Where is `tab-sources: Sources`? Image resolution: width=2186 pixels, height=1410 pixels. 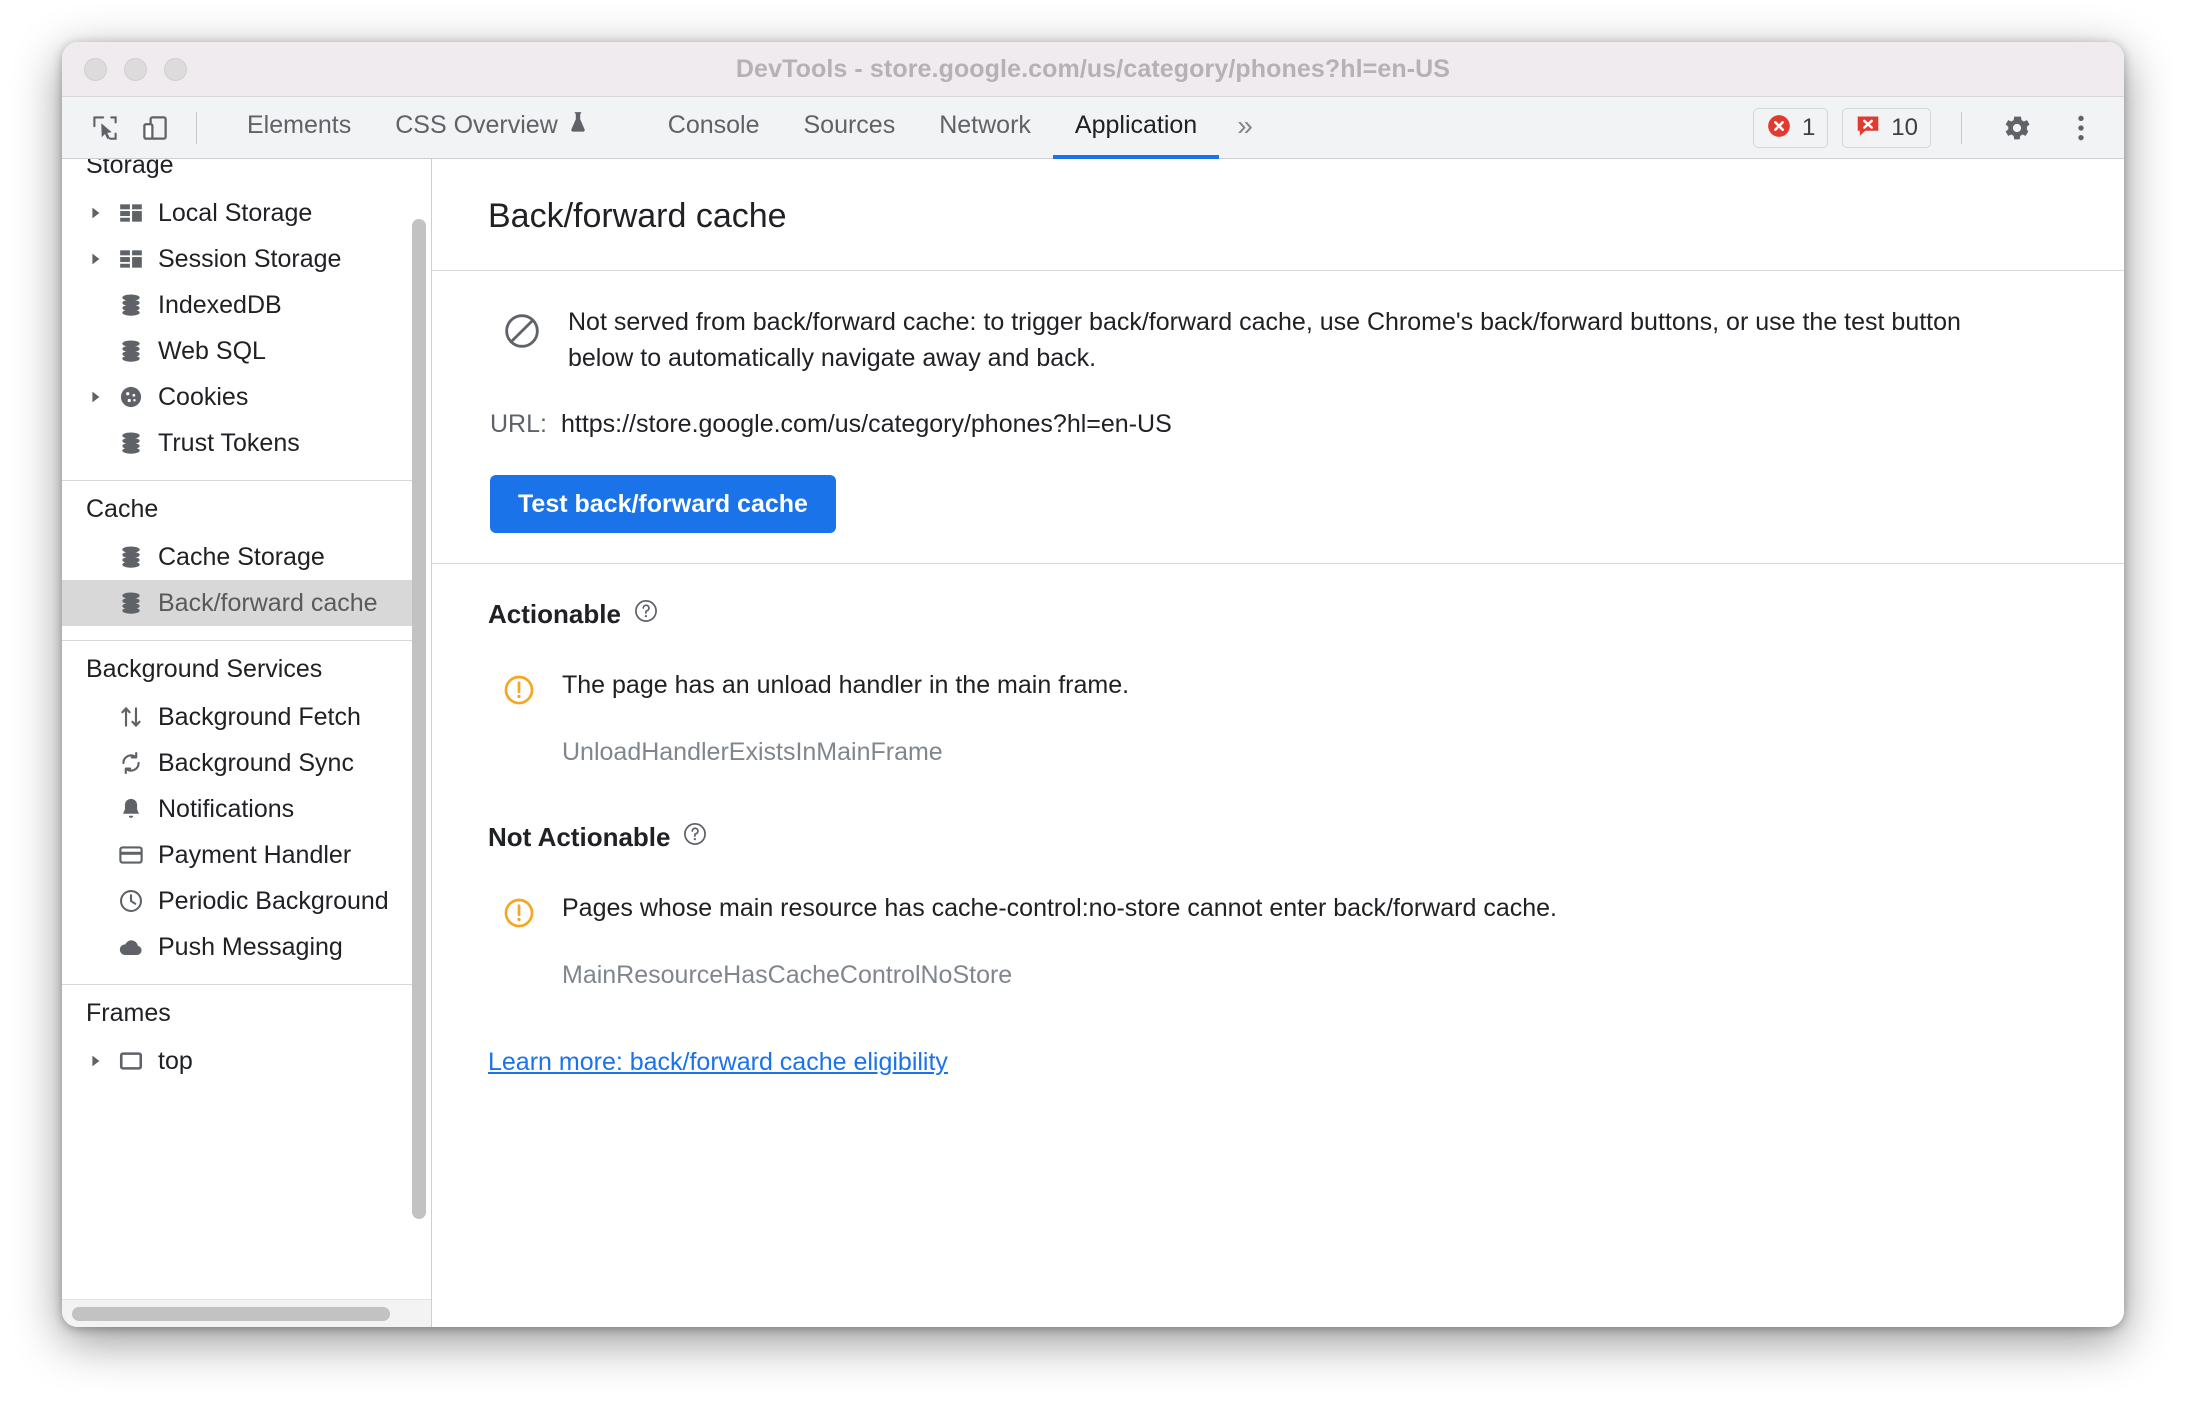 tab-sources: Sources is located at coordinates (850, 128).